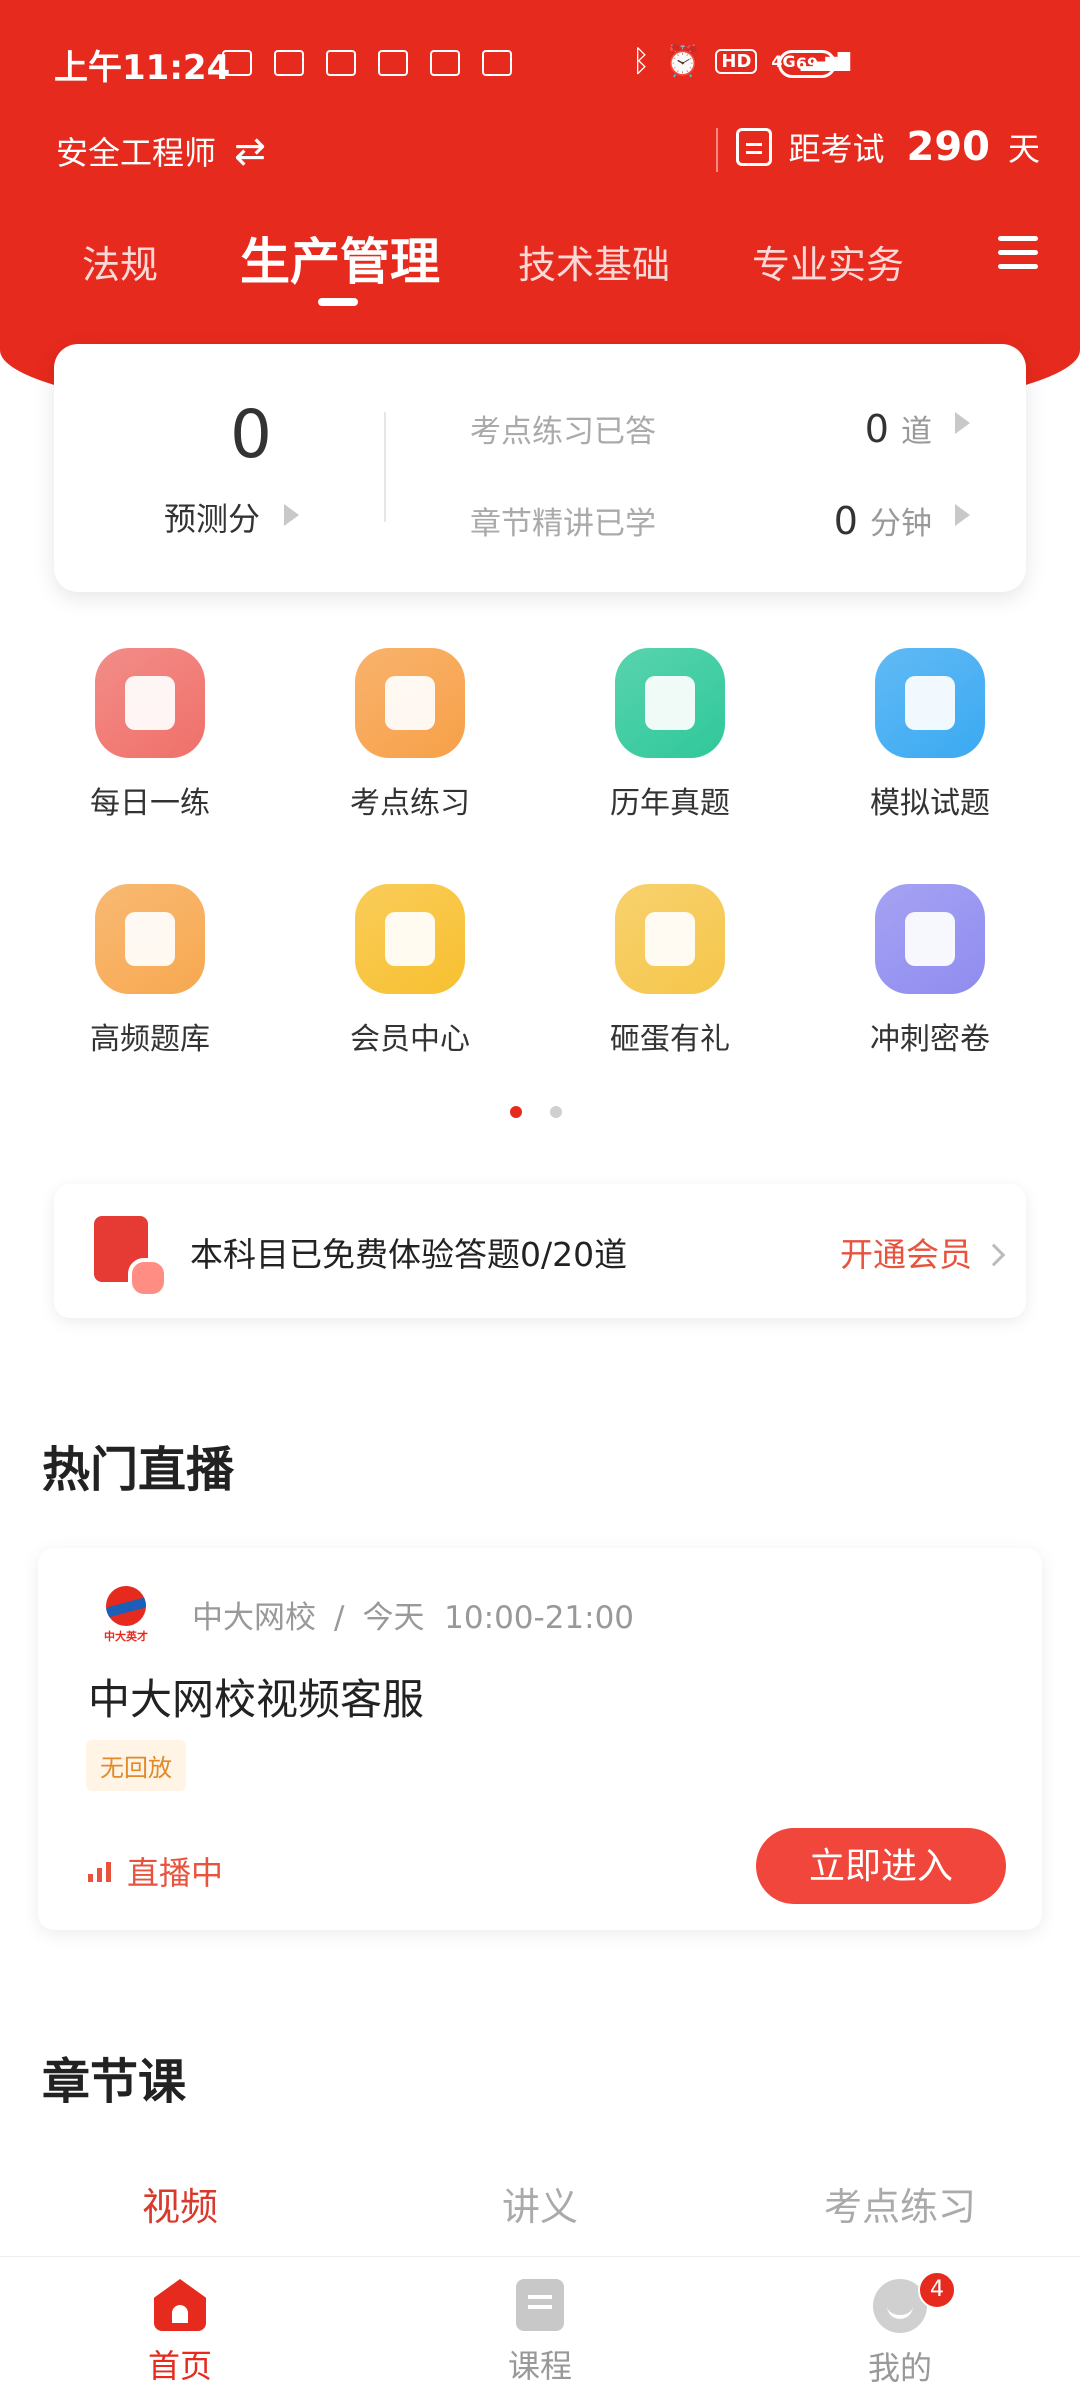 This screenshot has width=1080, height=2400. What do you see at coordinates (539, 1618) in the screenshot?
I see `live-time: 10:00-21:00` at bounding box center [539, 1618].